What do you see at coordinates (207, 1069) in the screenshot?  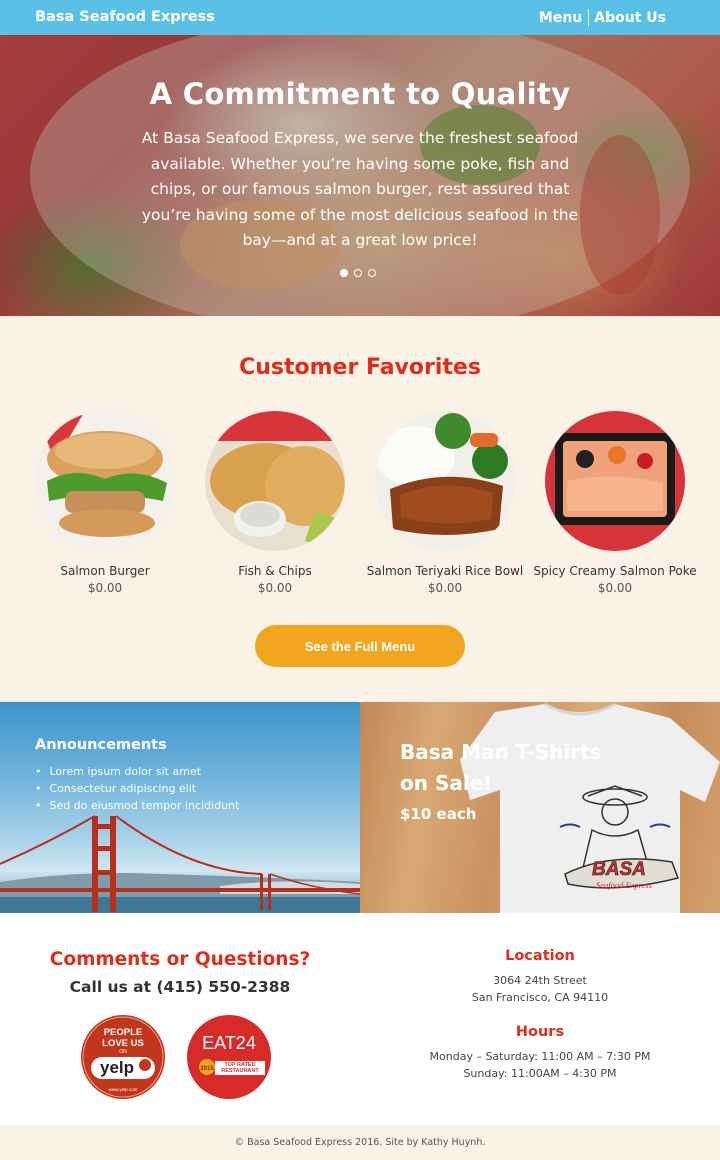 I see `eat24-year: 2015` at bounding box center [207, 1069].